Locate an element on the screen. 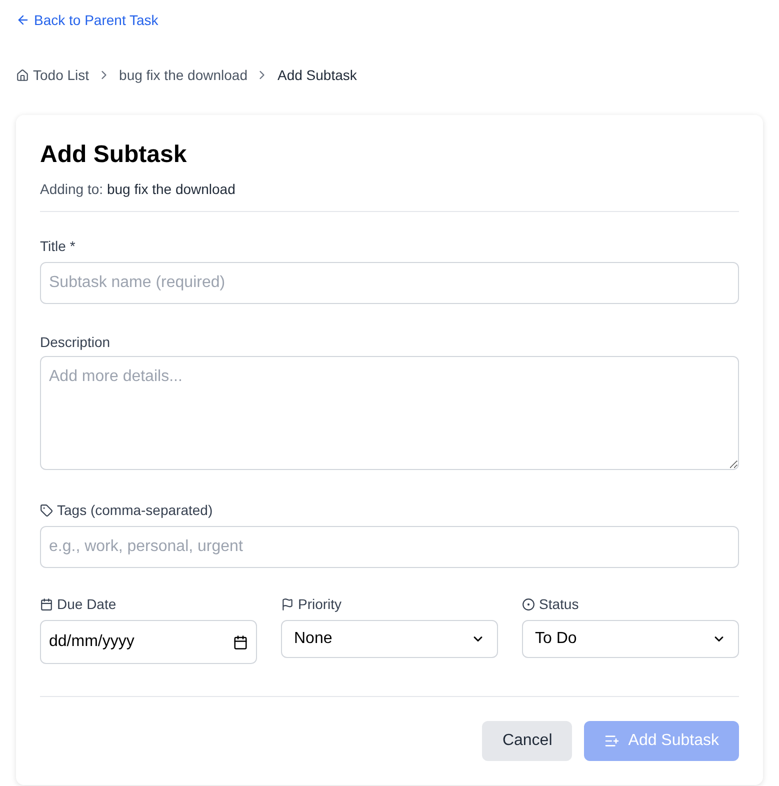  back-link: Back to Parent Task is located at coordinates (87, 20).